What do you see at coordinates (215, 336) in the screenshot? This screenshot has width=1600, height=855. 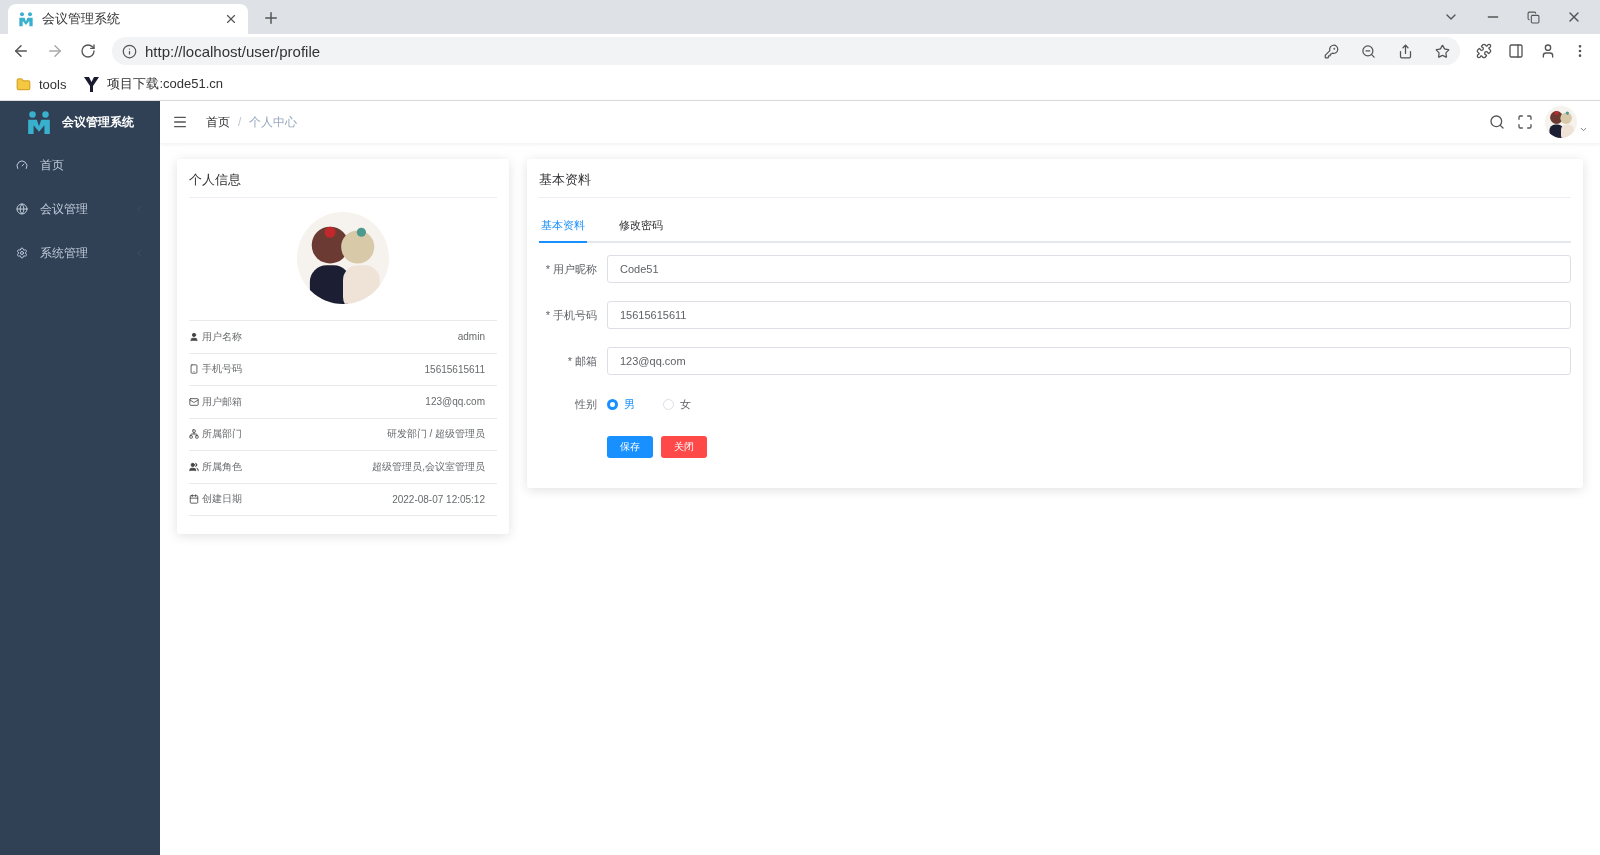 I see `info-label: 用户名称` at bounding box center [215, 336].